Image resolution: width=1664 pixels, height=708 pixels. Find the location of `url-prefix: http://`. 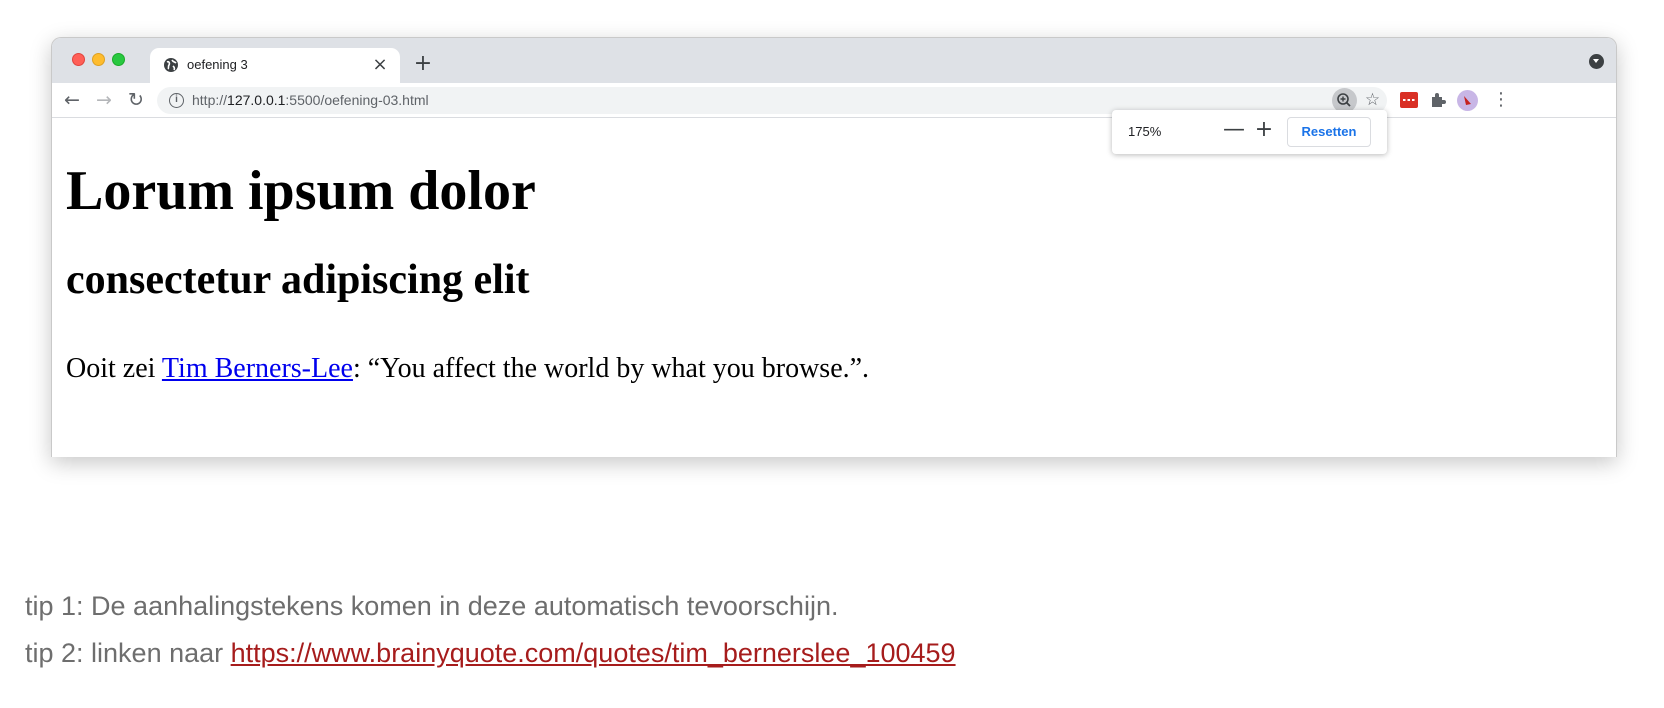

url-prefix: http:// is located at coordinates (210, 100).